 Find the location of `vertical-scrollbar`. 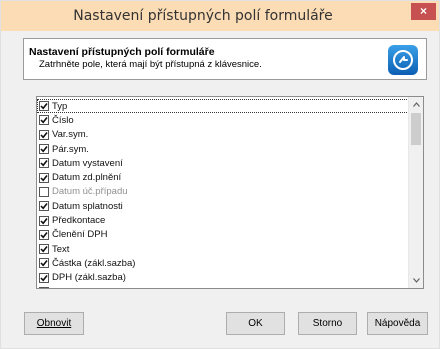

vertical-scrollbar is located at coordinates (415, 192).